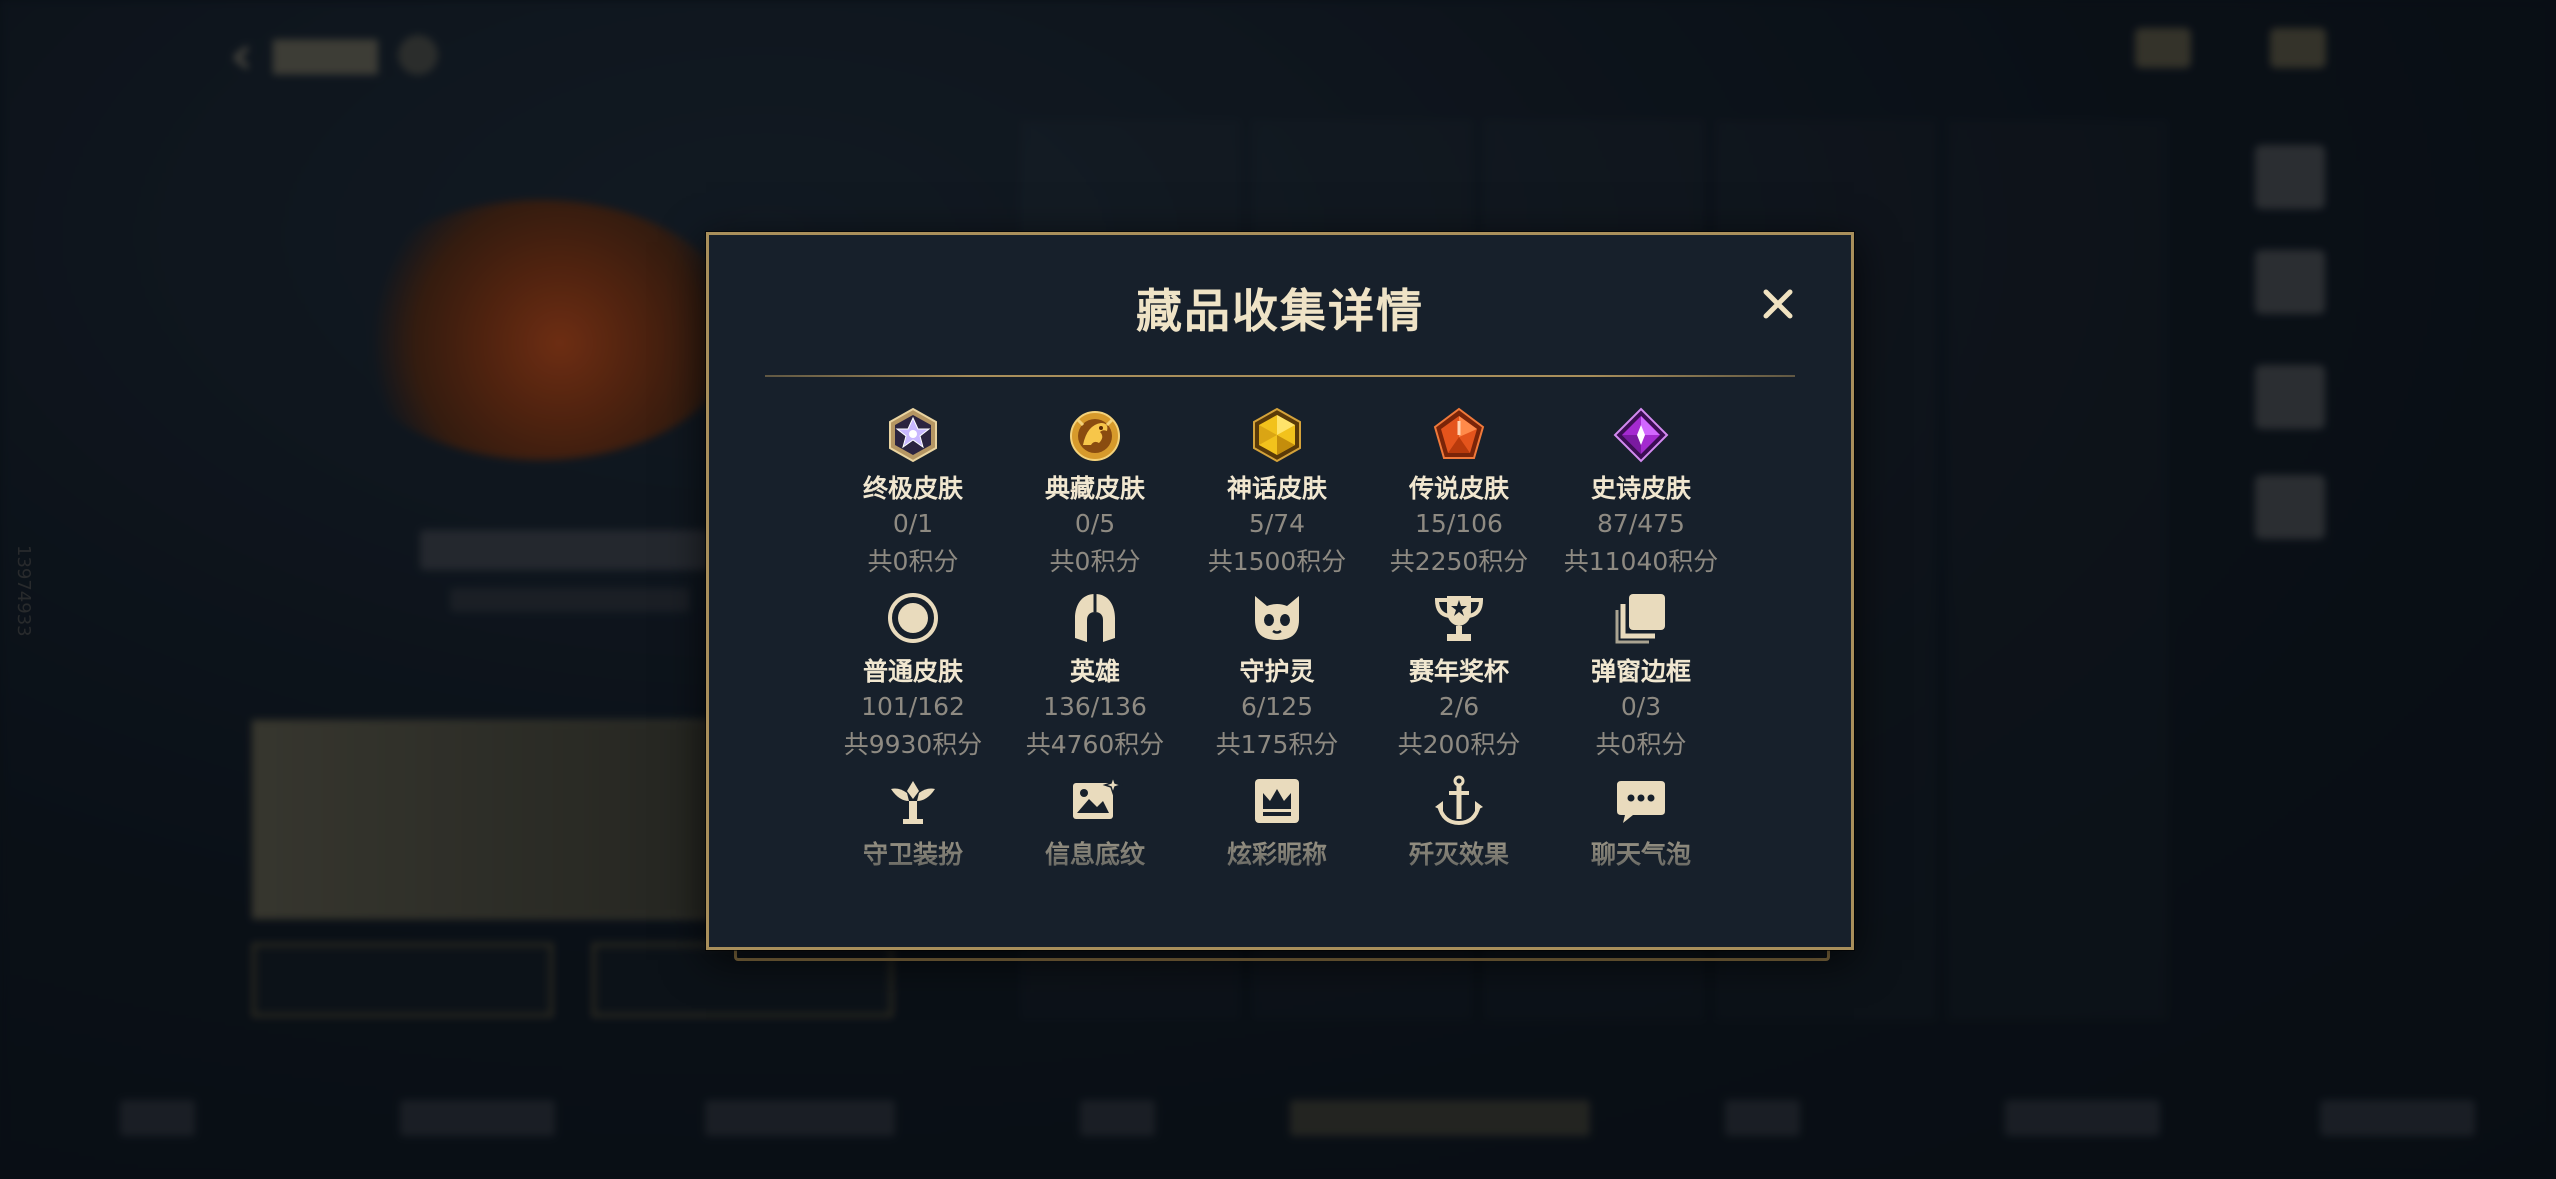 Image resolution: width=2556 pixels, height=1179 pixels. What do you see at coordinates (1095, 436) in the screenshot?
I see `dragon-medal-icon` at bounding box center [1095, 436].